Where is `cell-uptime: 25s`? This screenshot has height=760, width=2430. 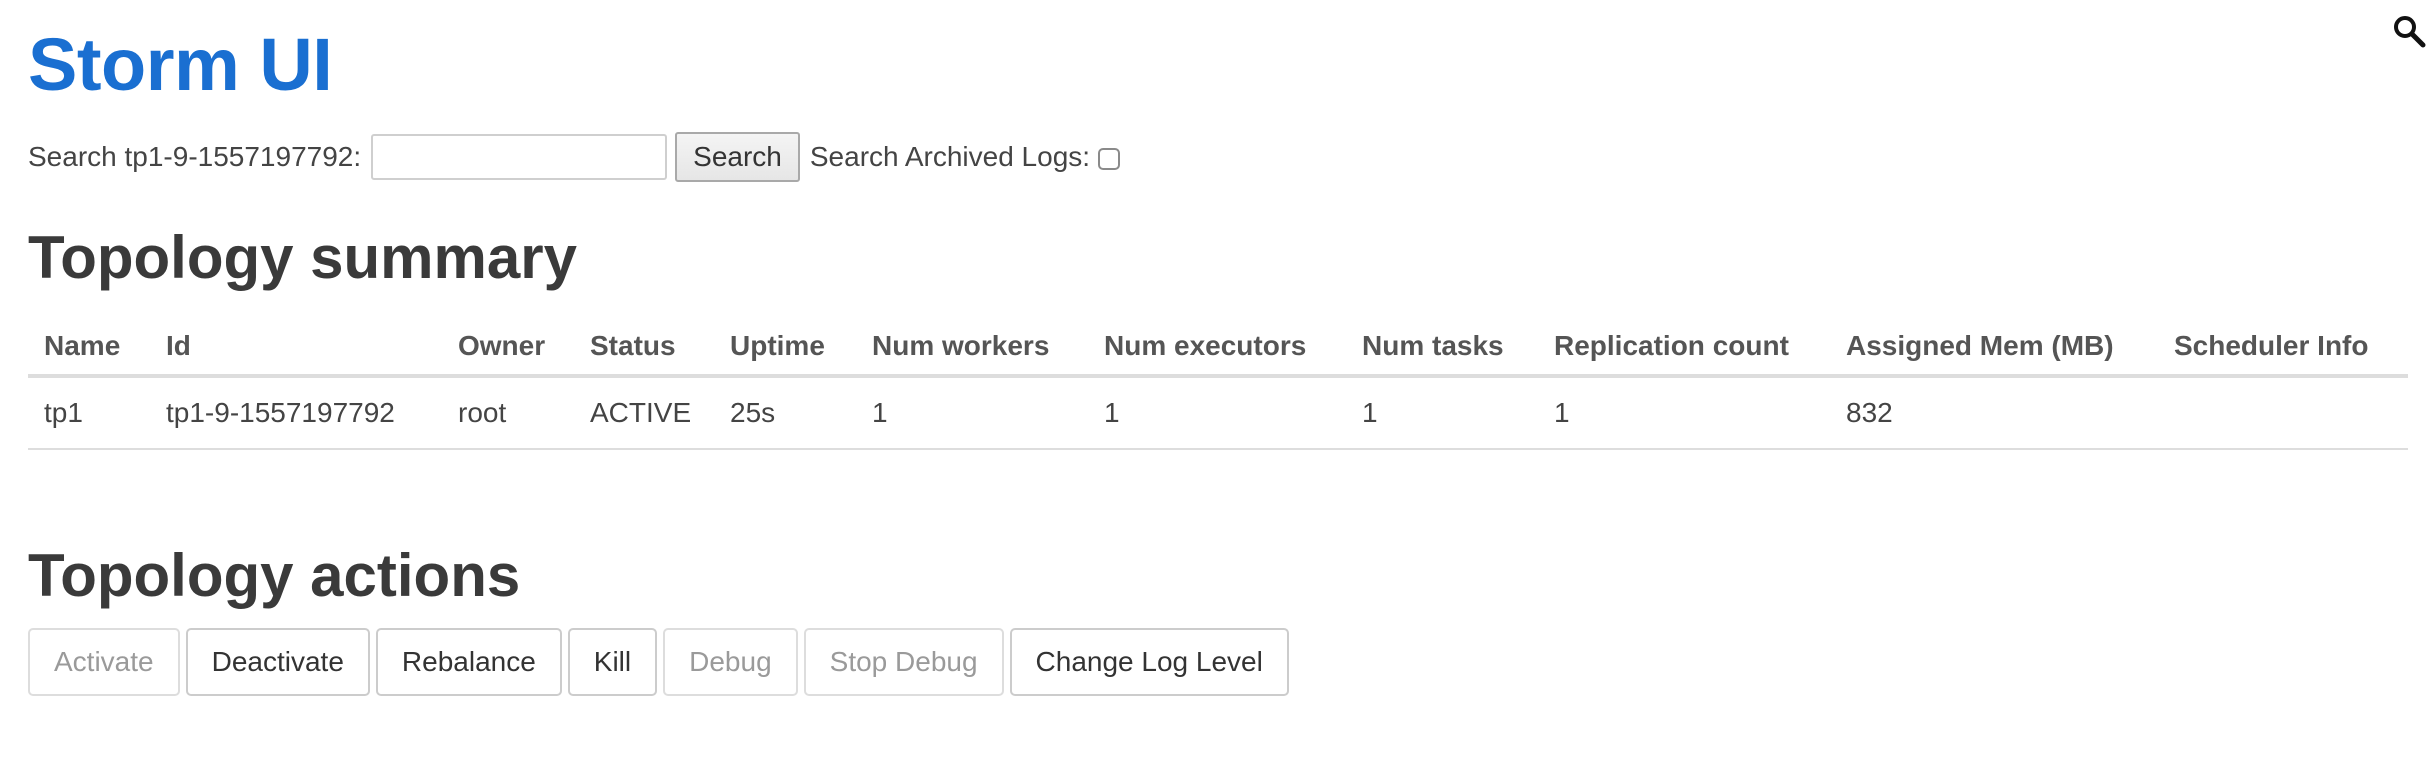 cell-uptime: 25s is located at coordinates (785, 413).